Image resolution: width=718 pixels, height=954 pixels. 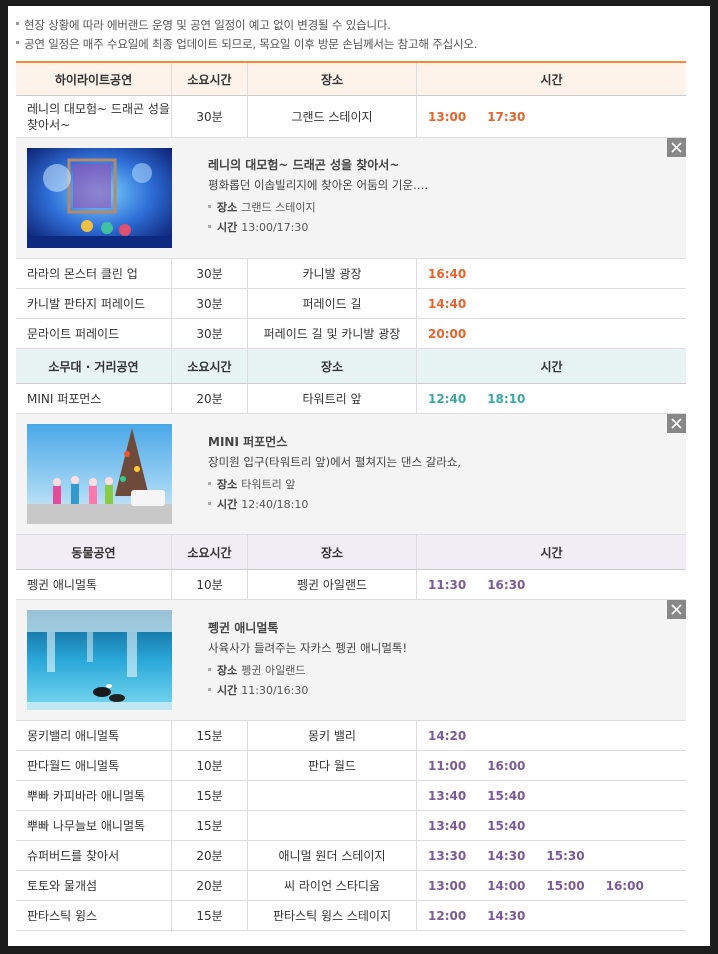 I want to click on show-place: 퍼레이드 길 및 카니발 광장, so click(x=331, y=333).